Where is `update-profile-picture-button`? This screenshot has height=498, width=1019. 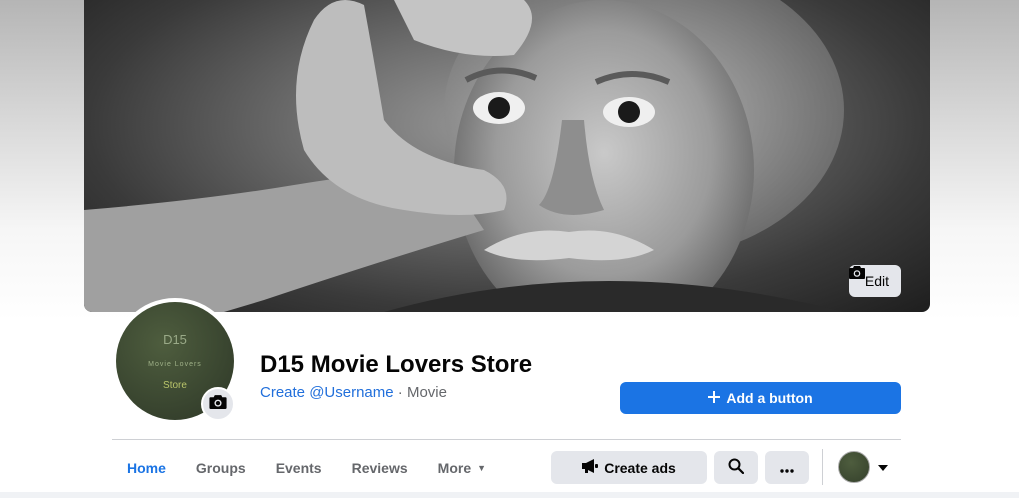
update-profile-picture-button is located at coordinates (218, 404).